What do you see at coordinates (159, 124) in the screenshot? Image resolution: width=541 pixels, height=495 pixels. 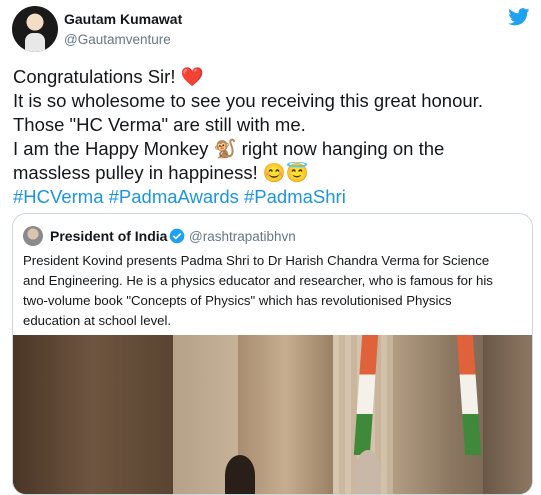 I see `tweet-line: Those "HC Verma" are still with me.` at bounding box center [159, 124].